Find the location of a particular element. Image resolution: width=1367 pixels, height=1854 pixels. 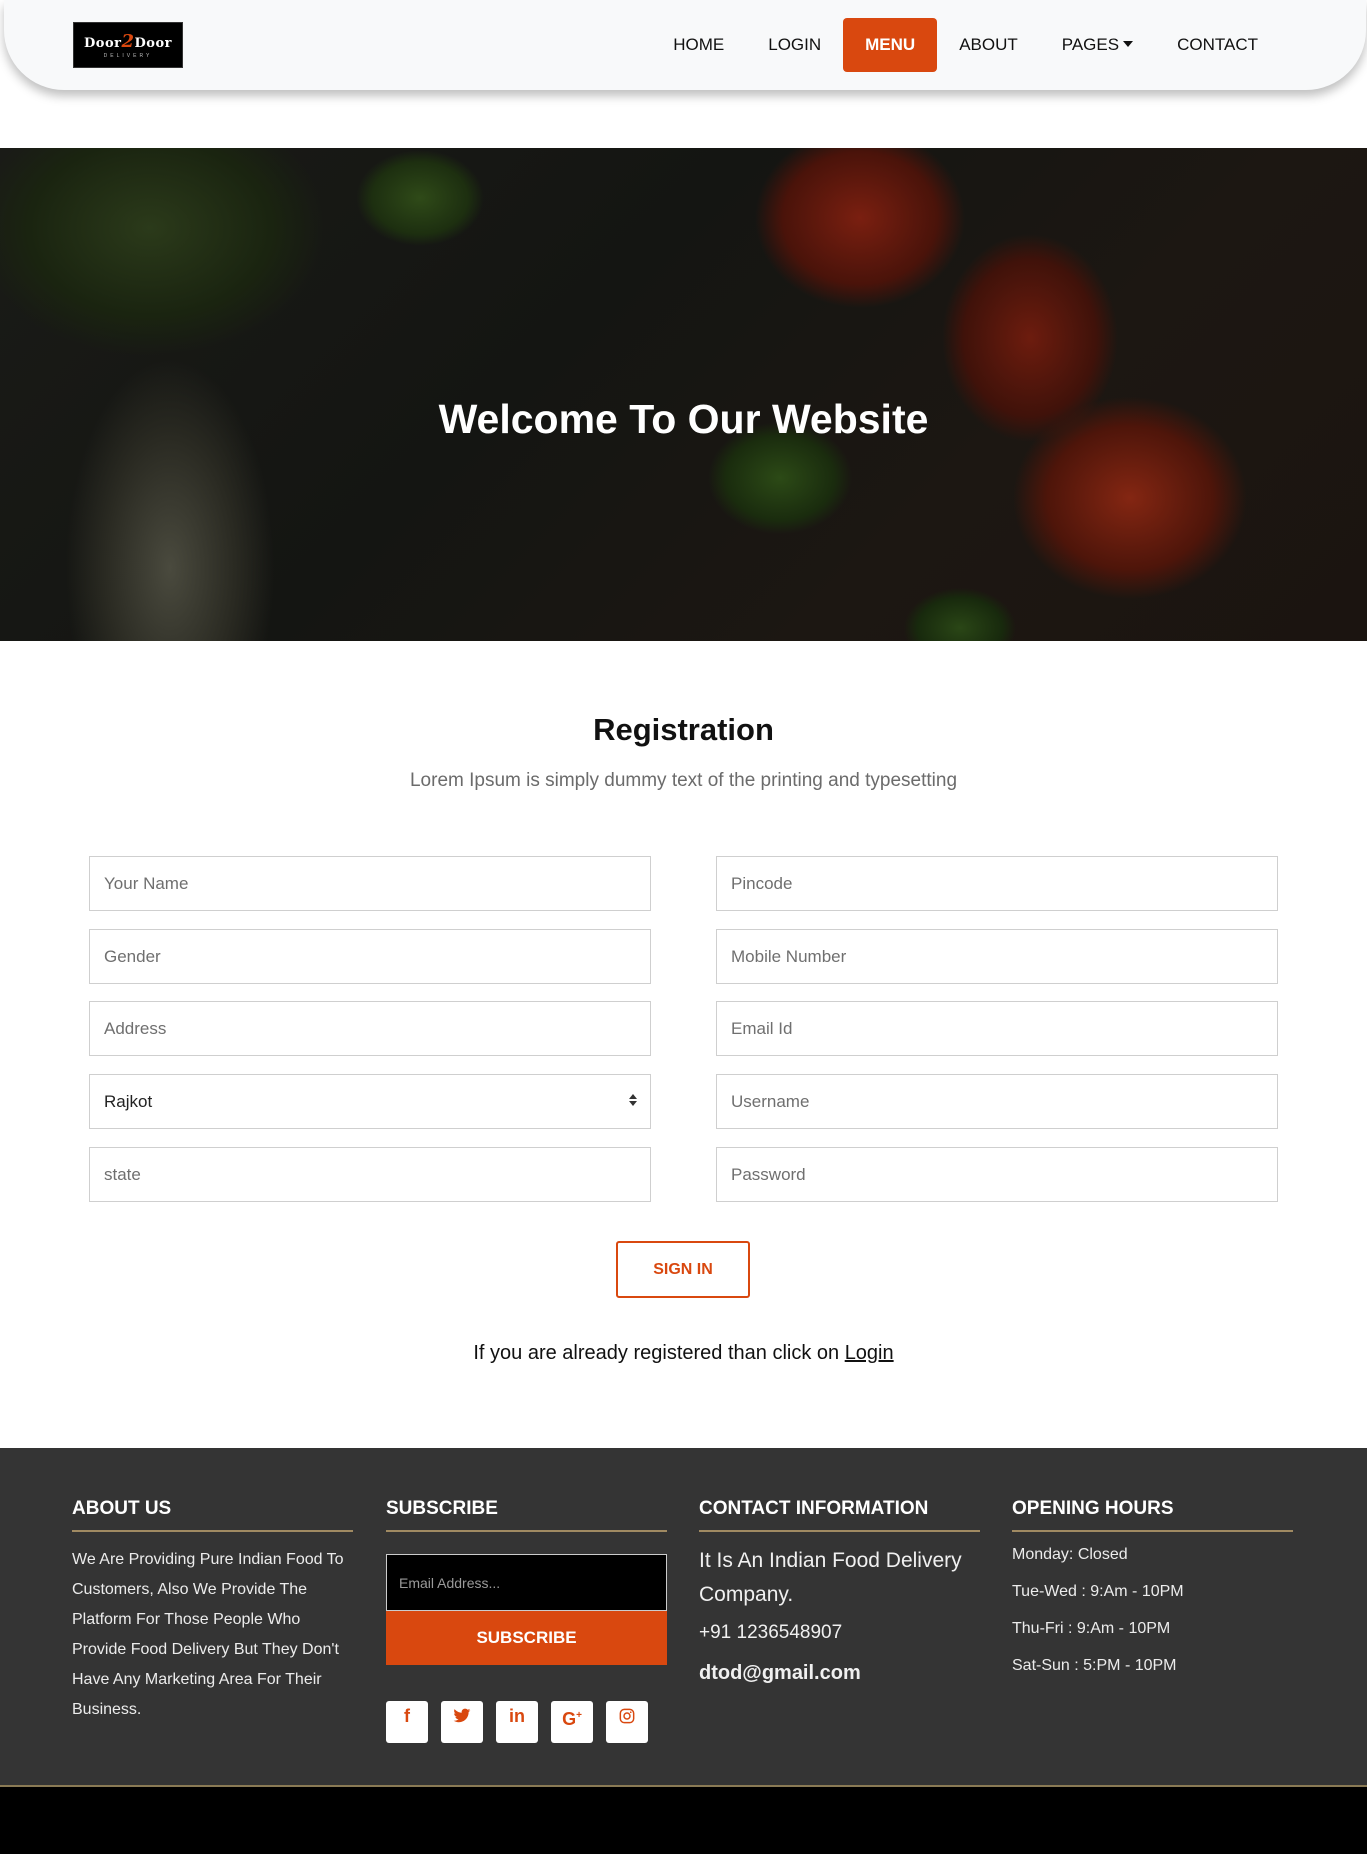

password-field is located at coordinates (997, 1174).